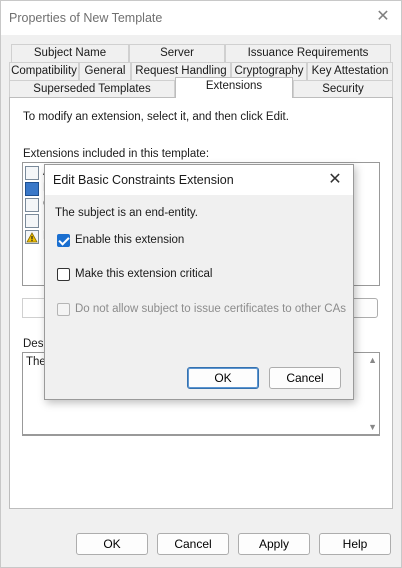 This screenshot has height=568, width=402. I want to click on scroll-down-icon: ▼, so click(372, 427).